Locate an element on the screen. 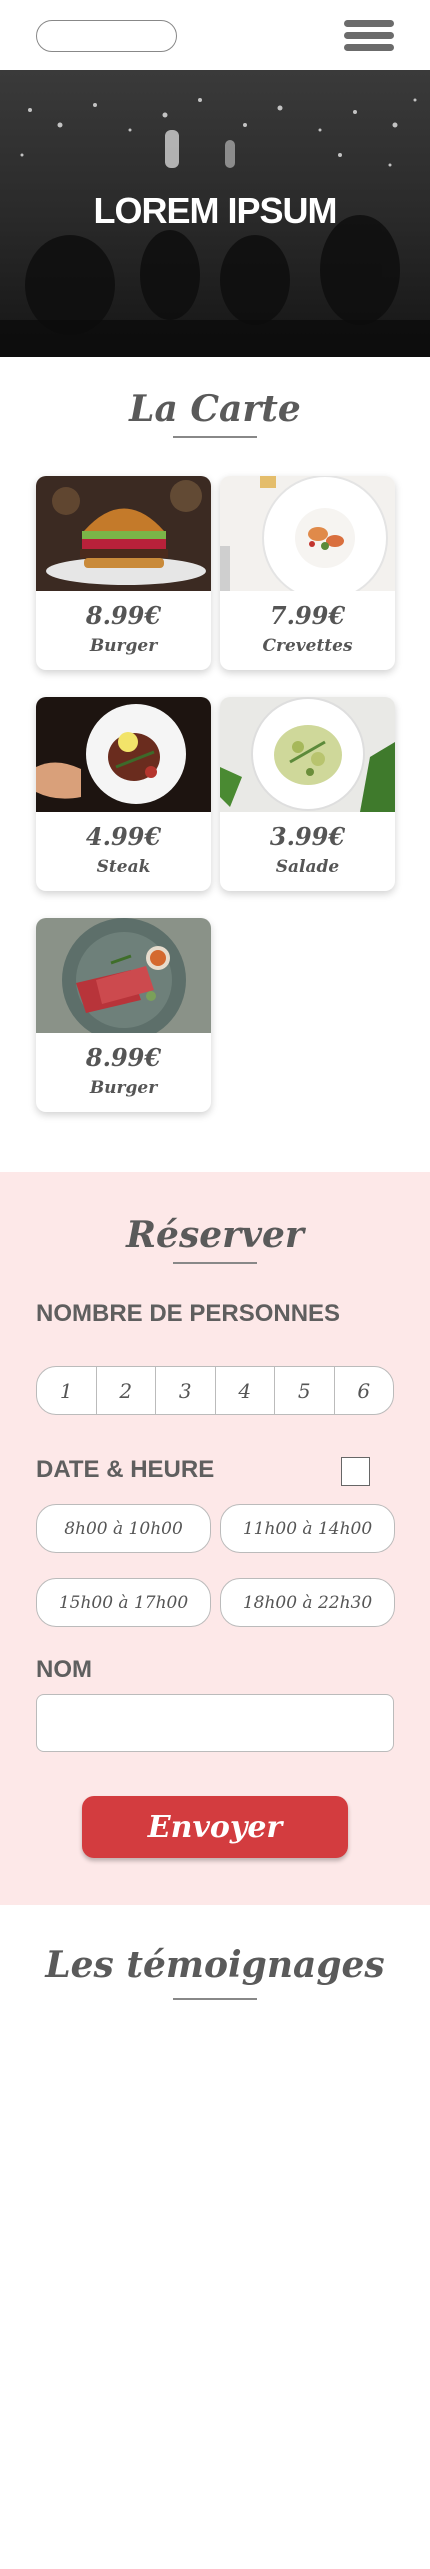  menu-item-name: Steak is located at coordinates (123, 867).